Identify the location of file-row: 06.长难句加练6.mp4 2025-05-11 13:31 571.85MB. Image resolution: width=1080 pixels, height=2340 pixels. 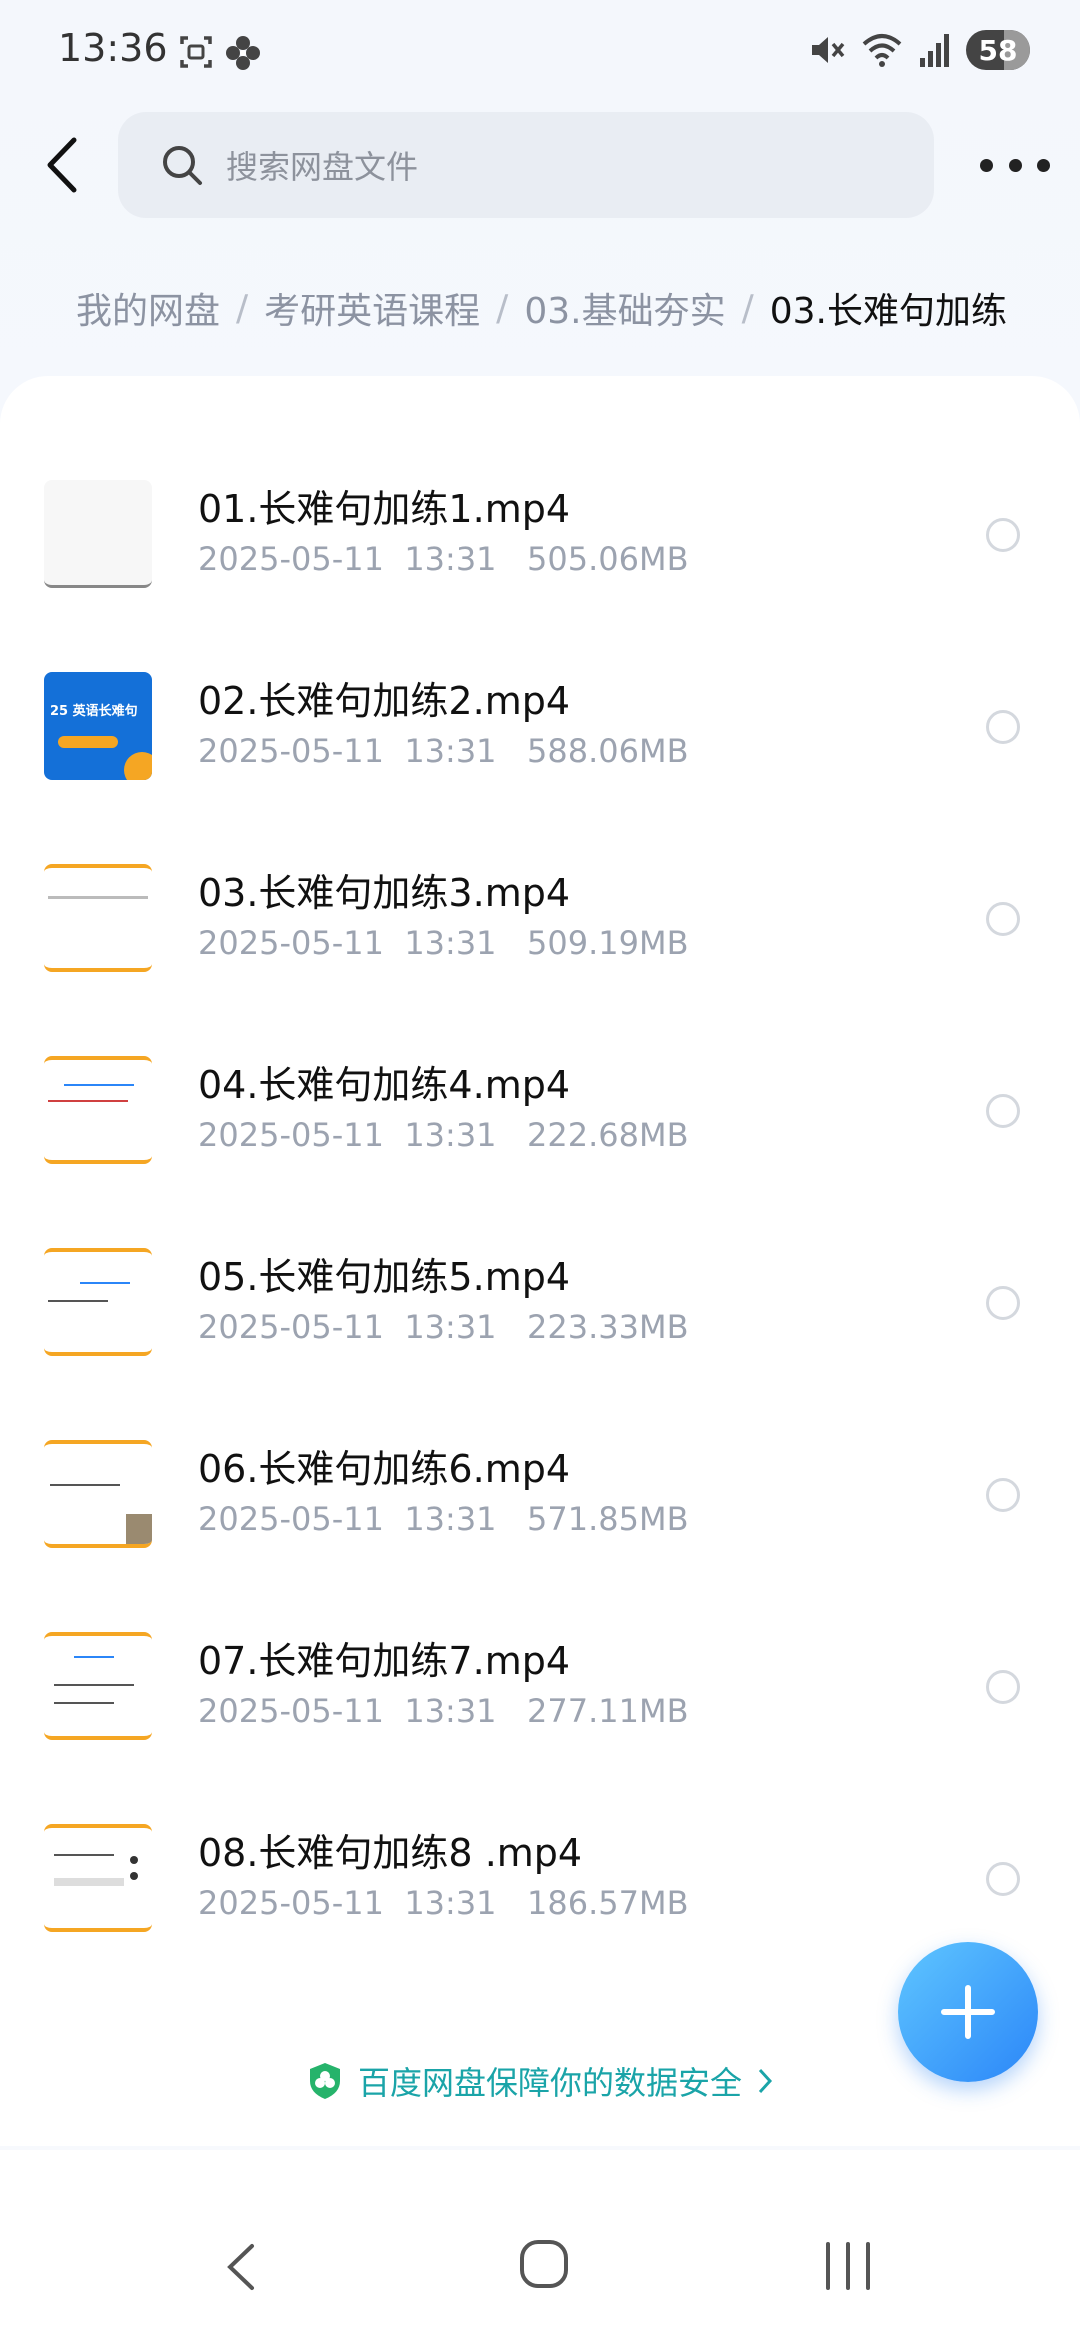
(540, 1472).